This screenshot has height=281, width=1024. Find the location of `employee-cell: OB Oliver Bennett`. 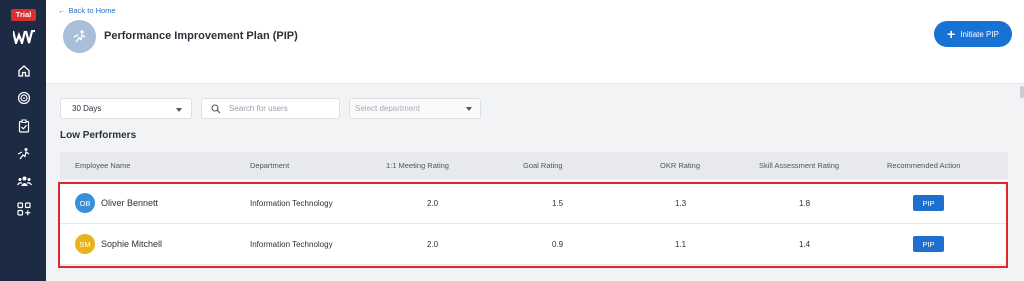

employee-cell: OB Oliver Bennett is located at coordinates (116, 203).